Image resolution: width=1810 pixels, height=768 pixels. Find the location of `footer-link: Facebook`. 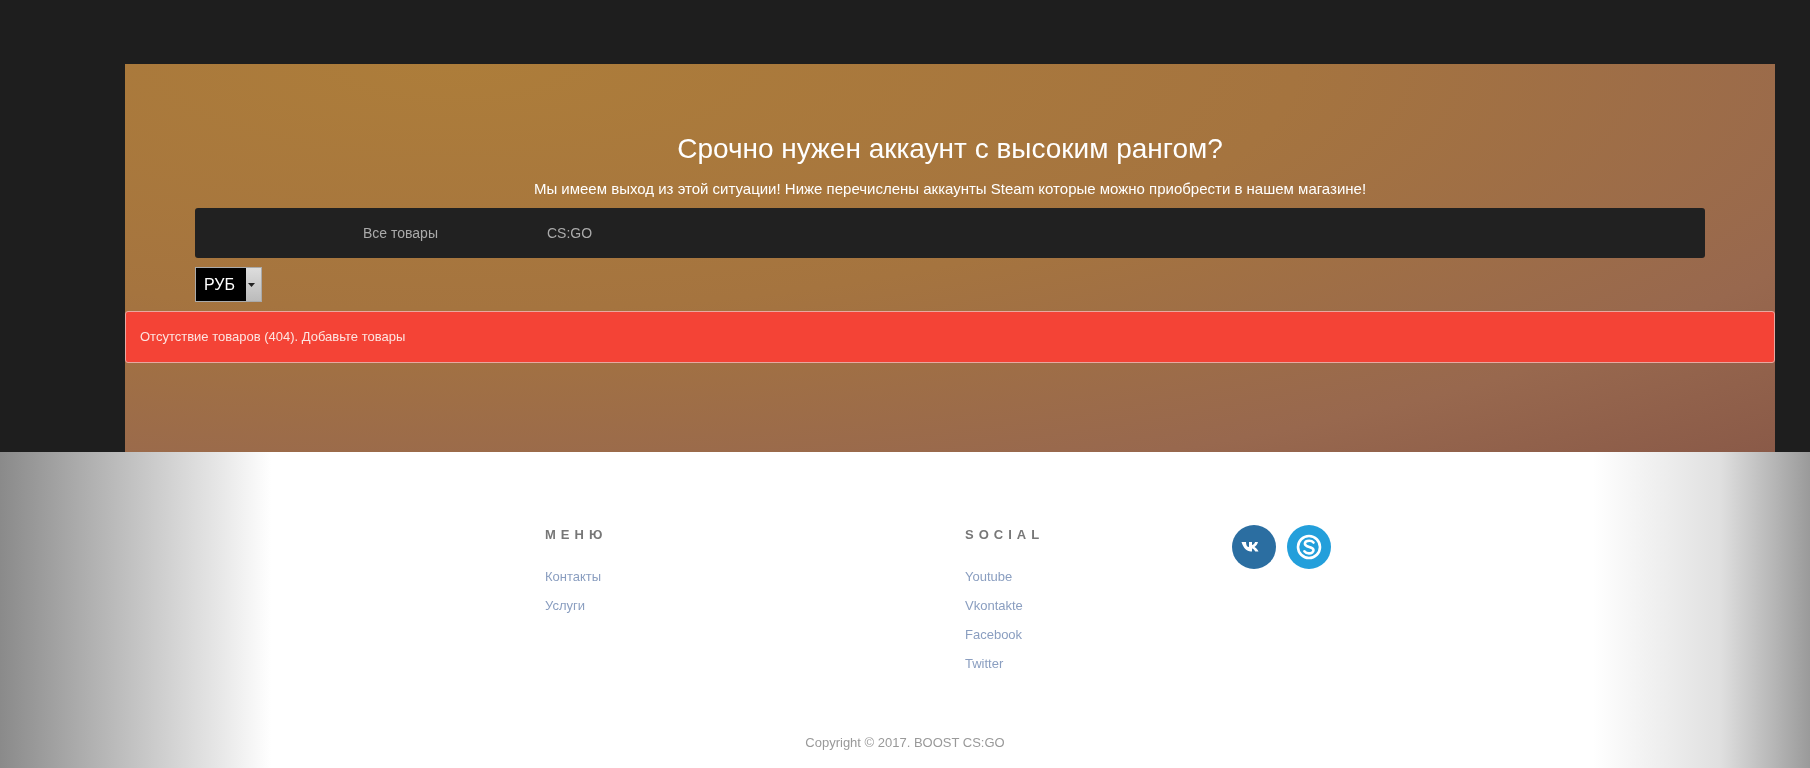

footer-link: Facebook is located at coordinates (1098, 634).